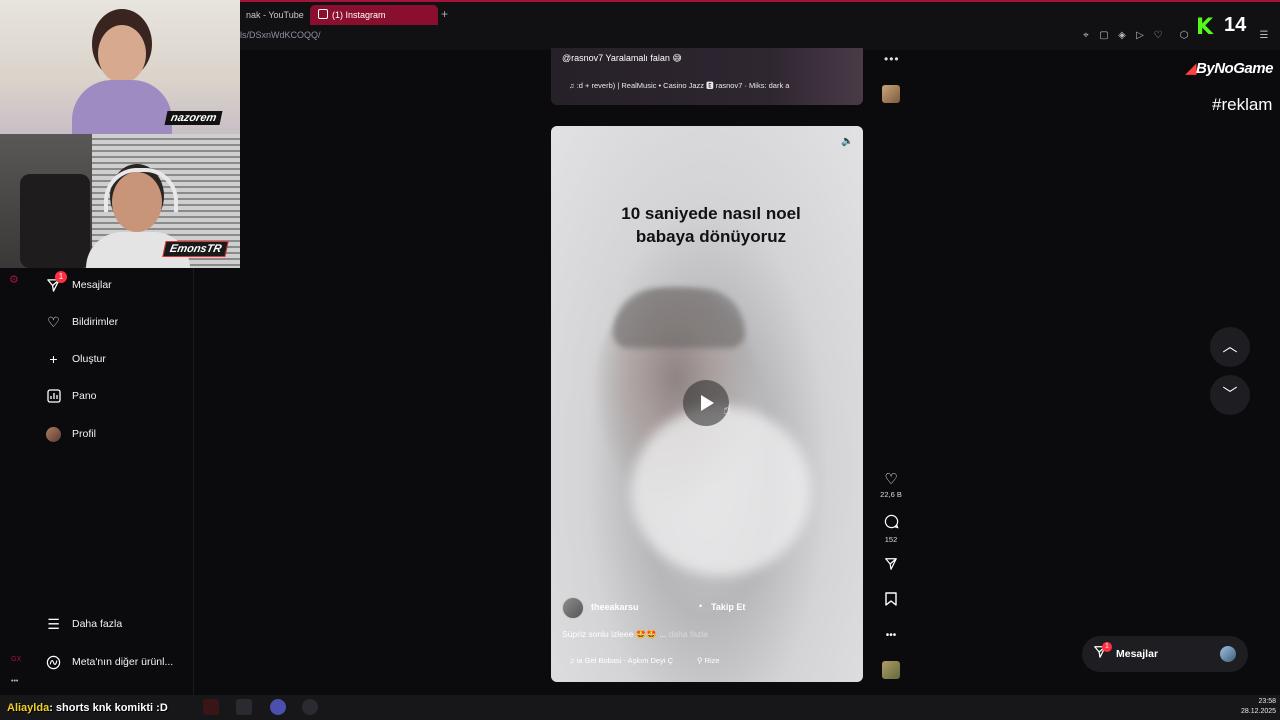 The image size is (1280, 720). Describe the element at coordinates (28, 708) in the screenshot. I see `chat-username: Aliaylda` at that location.